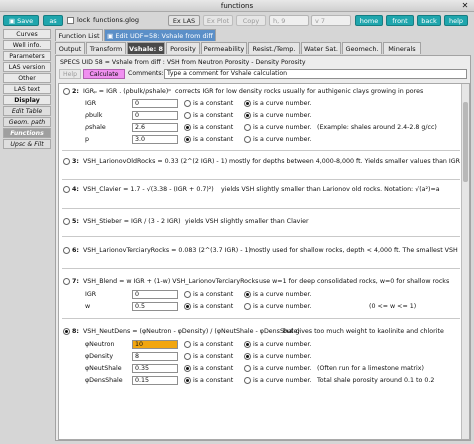 The image size is (474, 444). What do you see at coordinates (155, 103) in the screenshot?
I see `eq2-igr-input: 0` at bounding box center [155, 103].